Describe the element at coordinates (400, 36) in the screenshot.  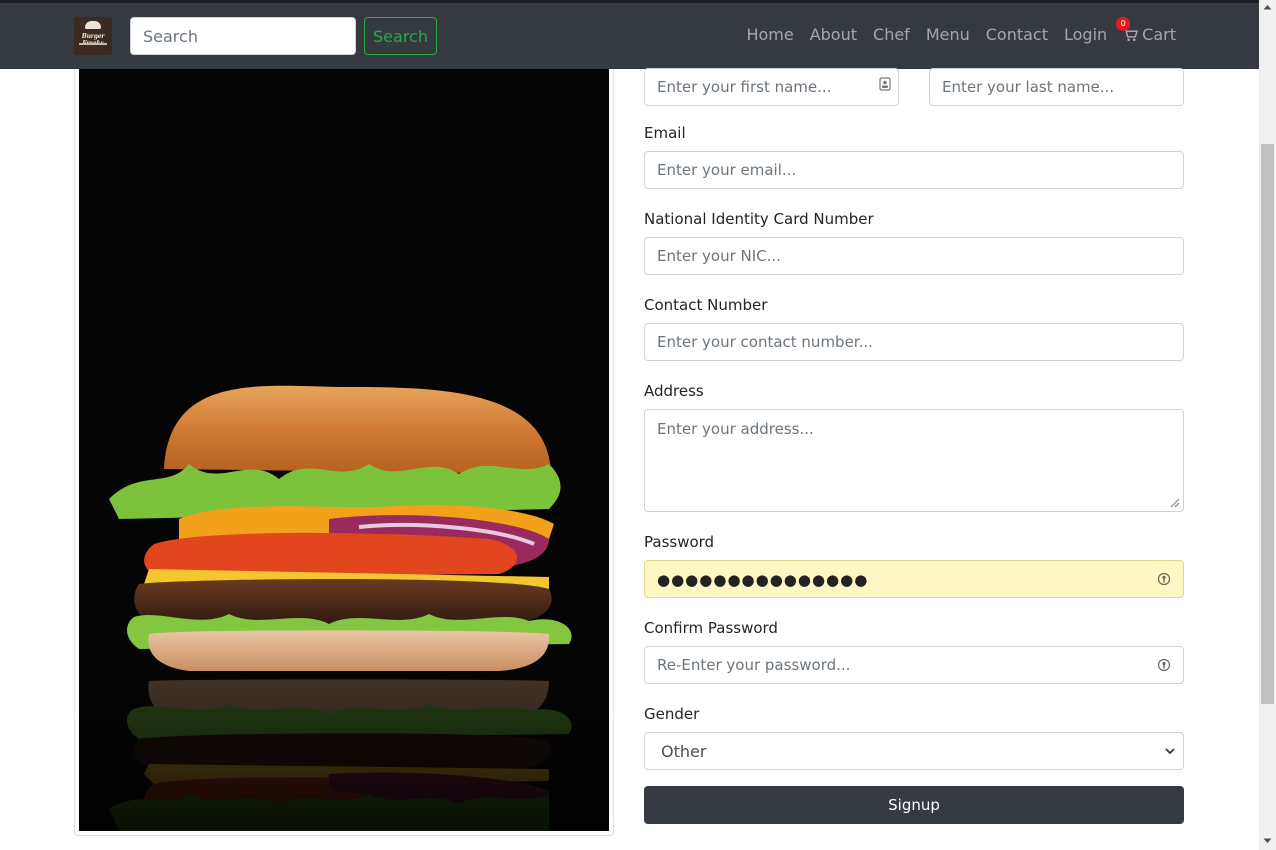
I see `search-button: Search` at that location.